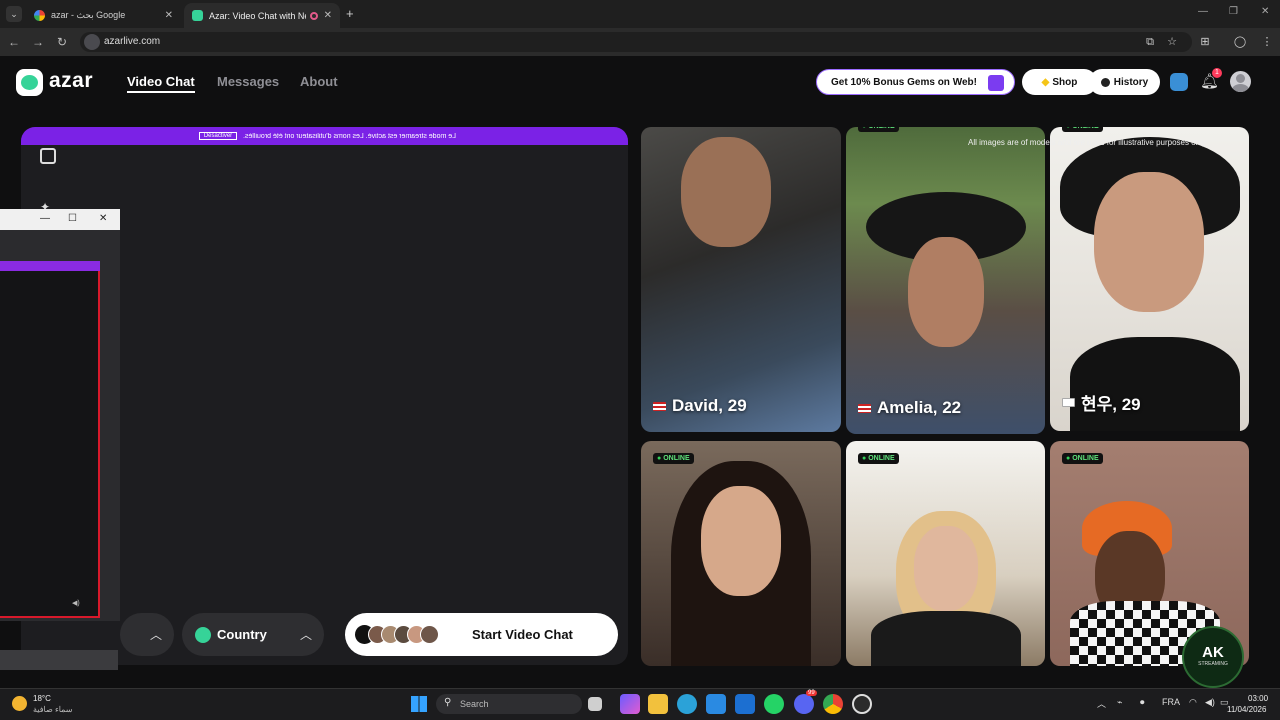  What do you see at coordinates (1240, 81) in the screenshot?
I see `avatar` at bounding box center [1240, 81].